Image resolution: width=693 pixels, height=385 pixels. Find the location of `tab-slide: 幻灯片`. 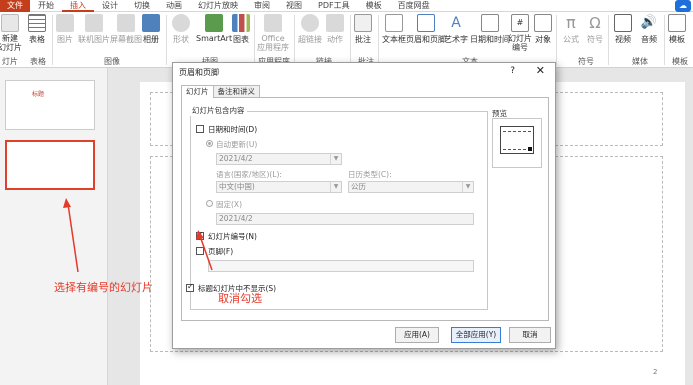

tab-slide: 幻灯片 is located at coordinates (197, 91).